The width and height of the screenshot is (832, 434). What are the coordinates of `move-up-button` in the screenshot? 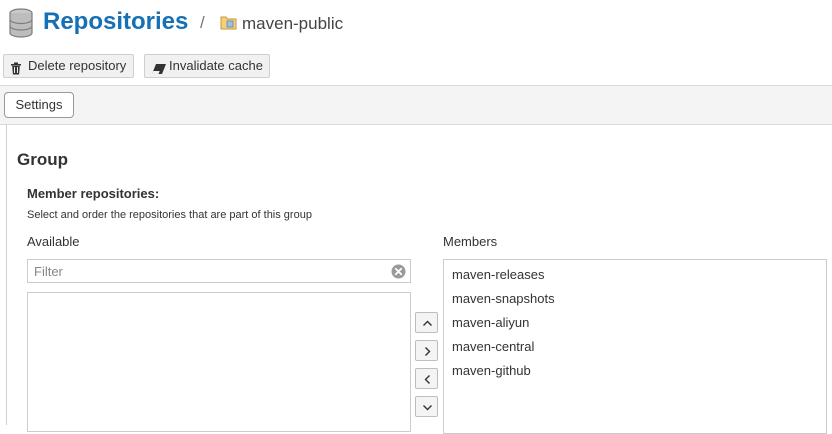 It's located at (426, 322).